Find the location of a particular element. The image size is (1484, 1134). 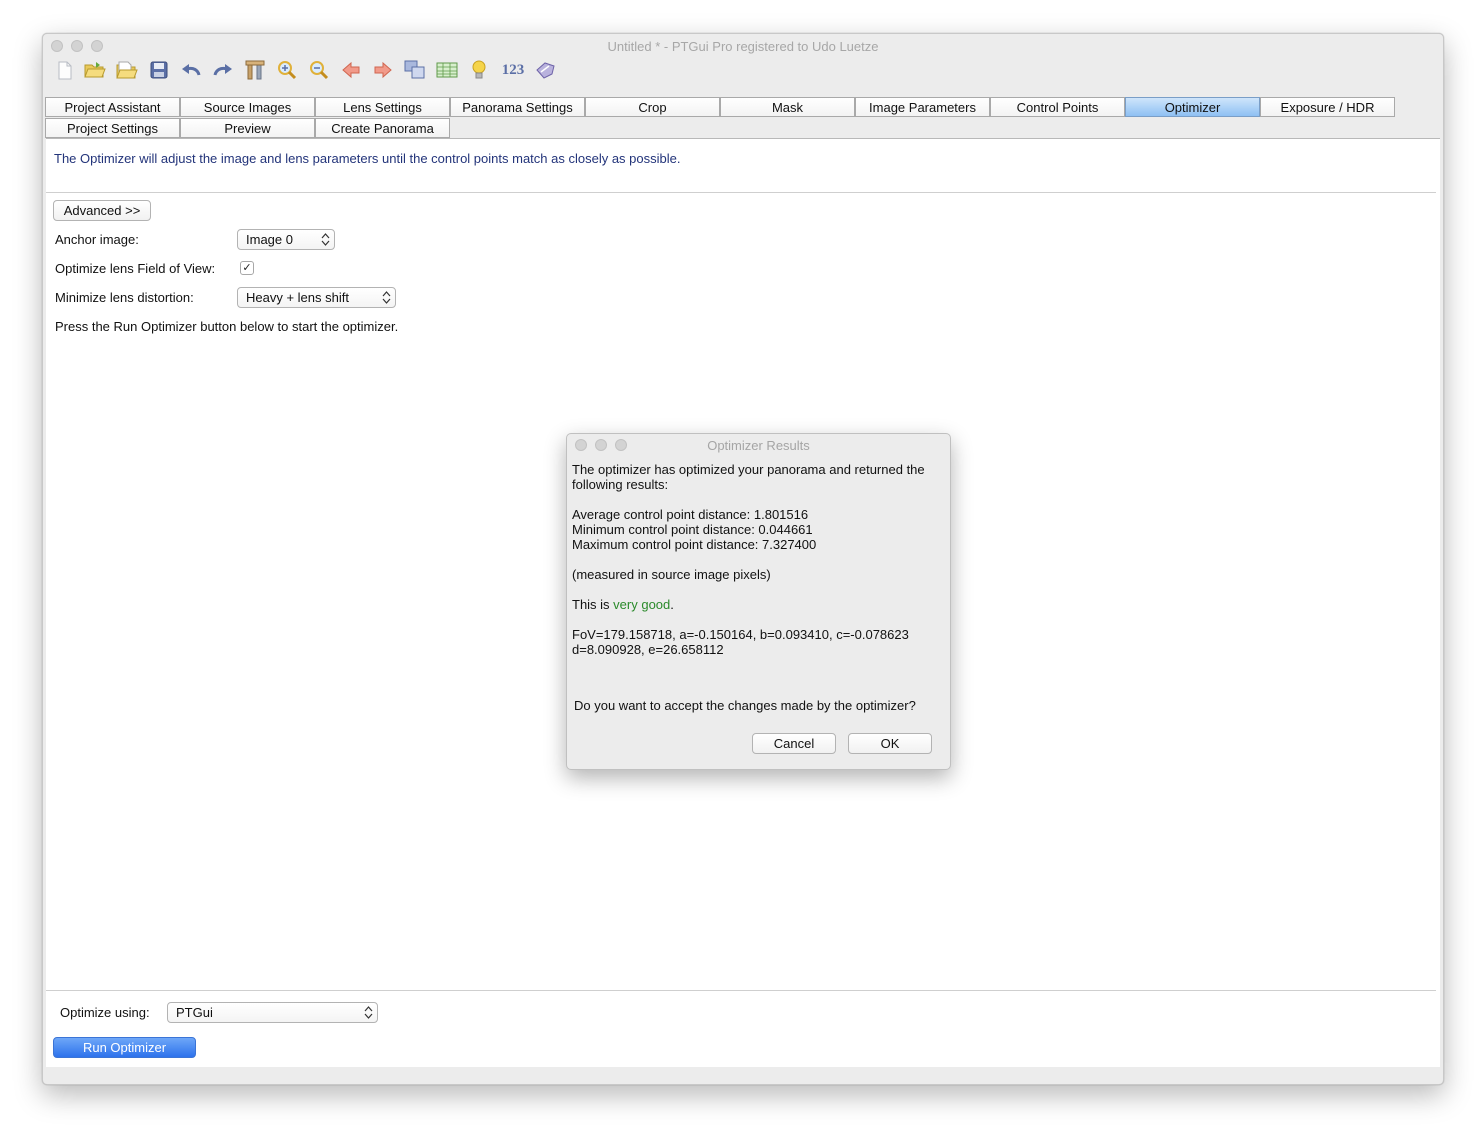

advanced-button: Advanced >> is located at coordinates (102, 210).